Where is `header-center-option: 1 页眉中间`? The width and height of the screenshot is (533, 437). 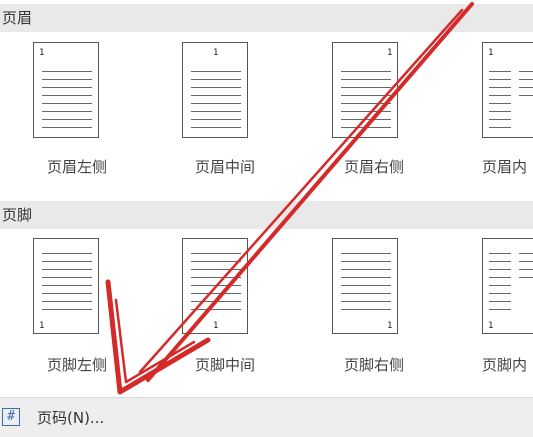 header-center-option: 1 页眉中间 is located at coordinates (225, 115).